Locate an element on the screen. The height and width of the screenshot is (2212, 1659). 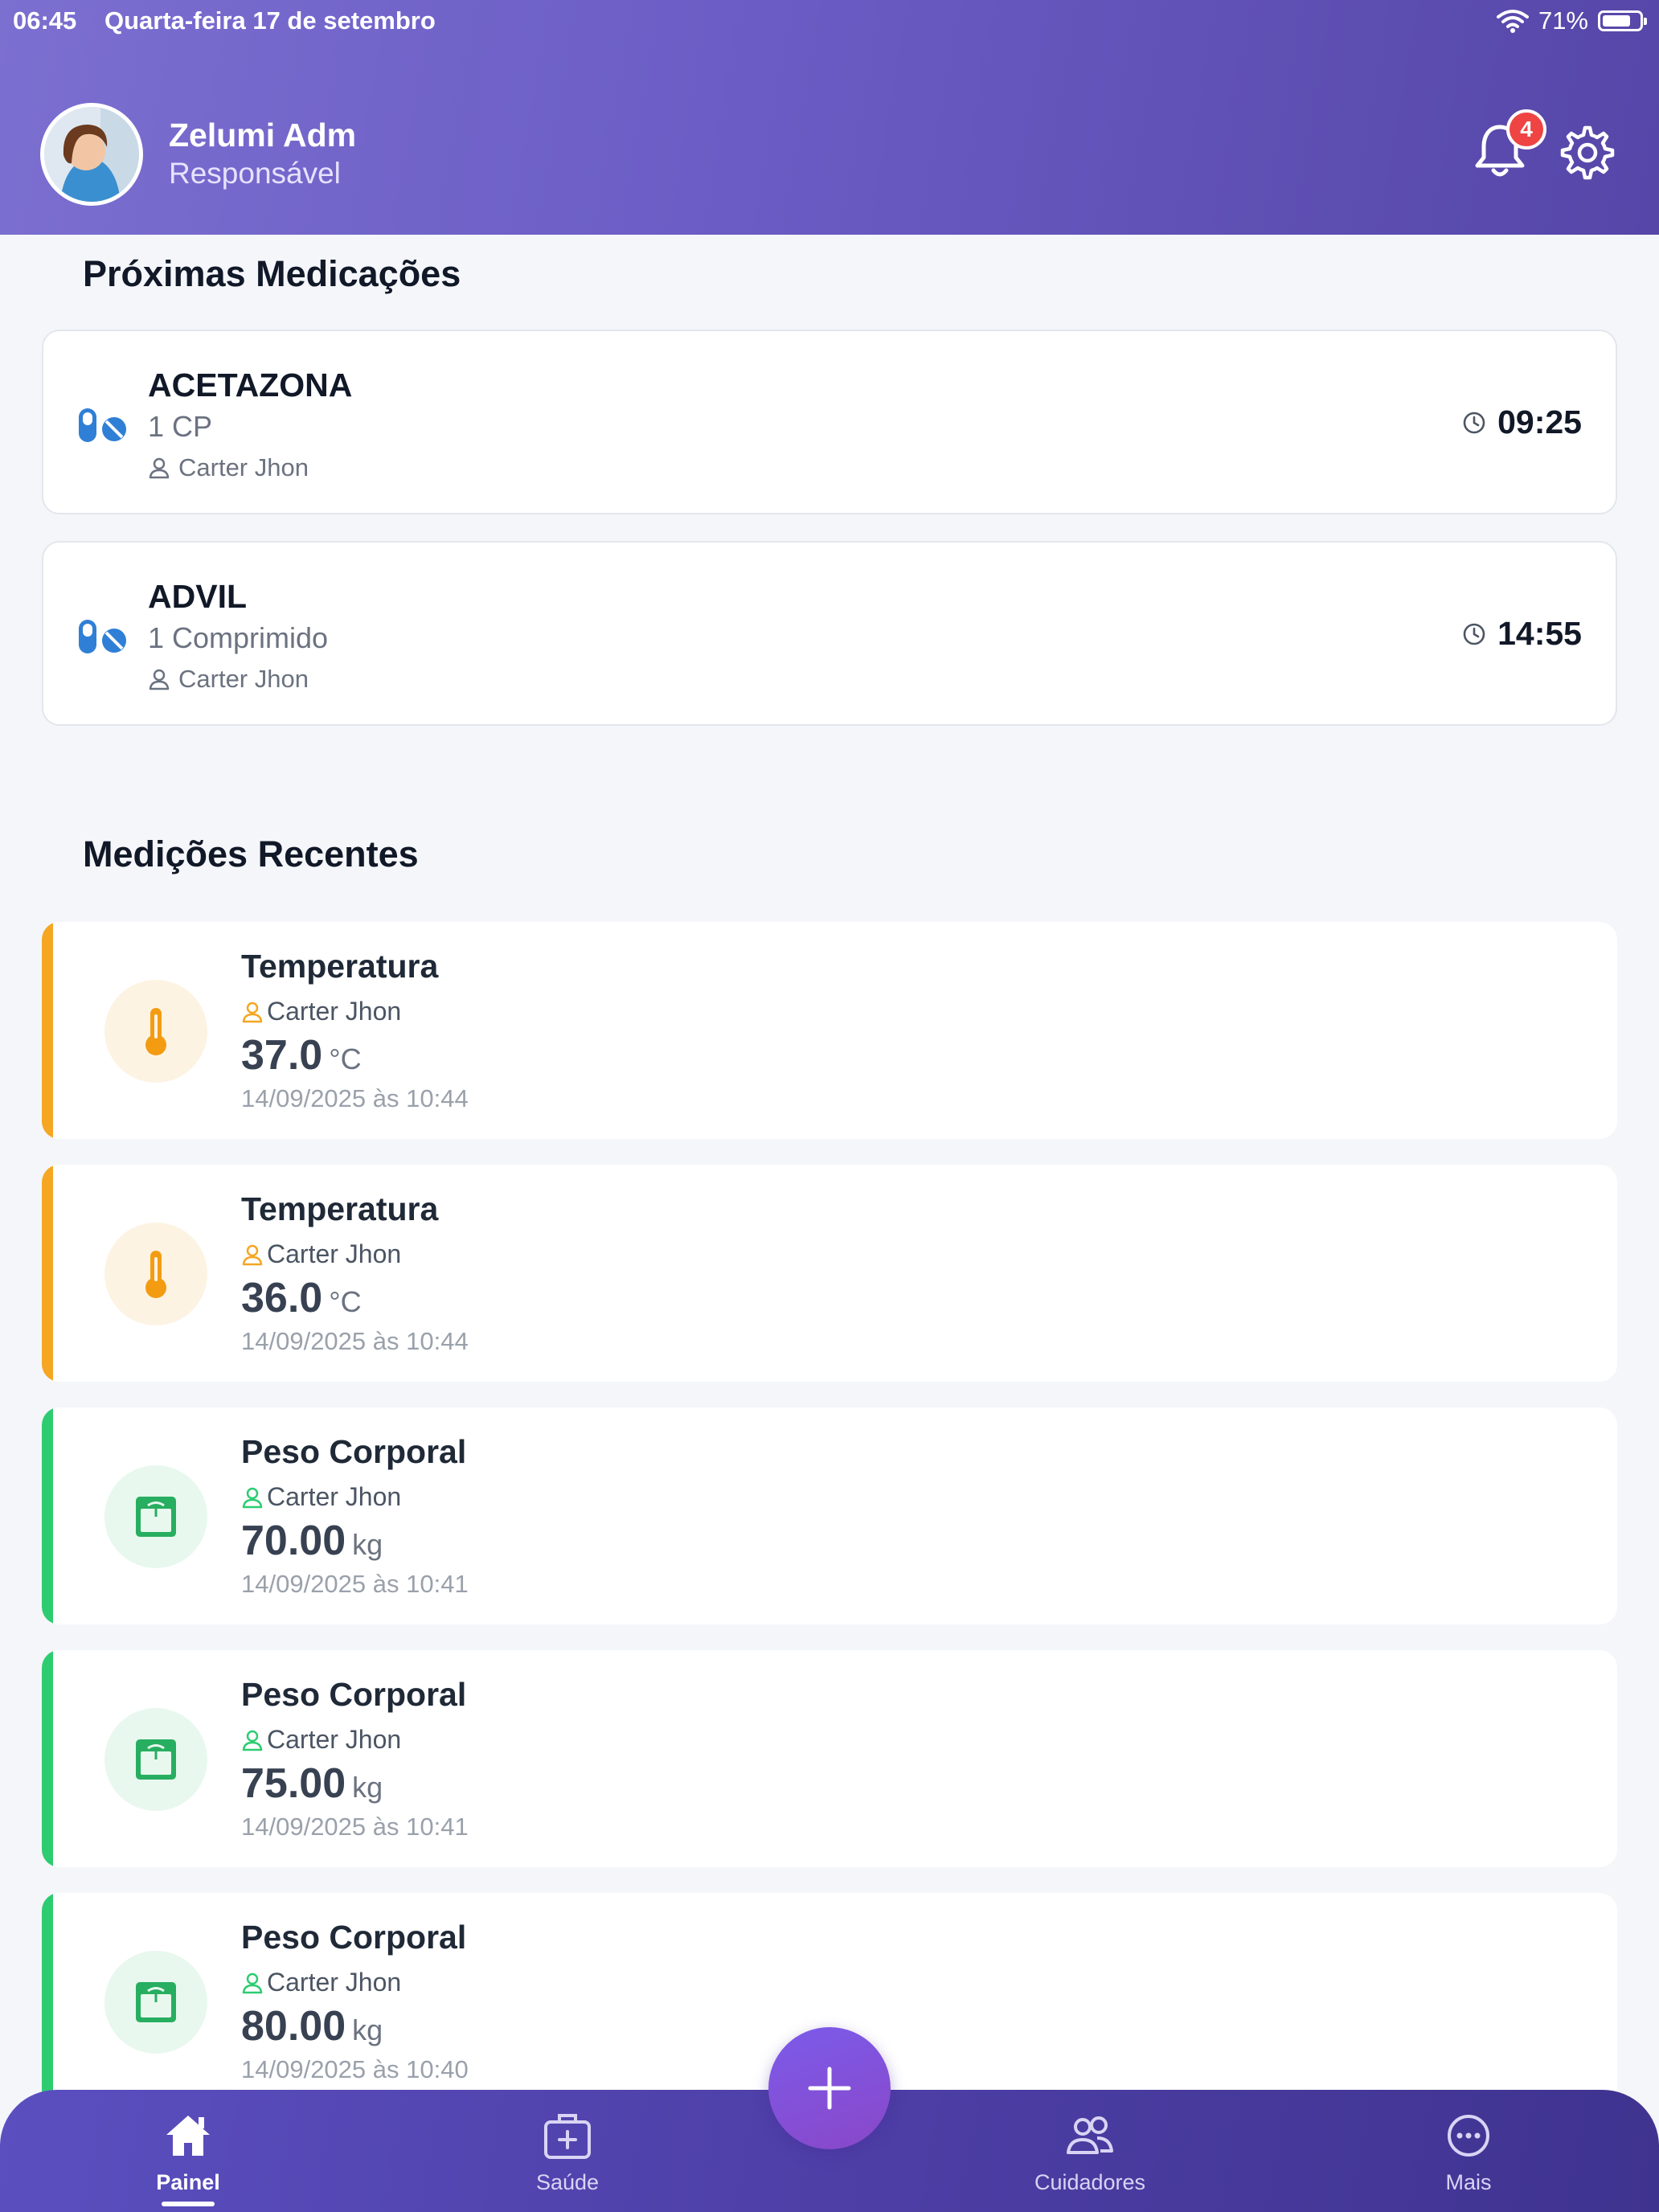
nav-label-cuidadores: Cuidadores is located at coordinates (1090, 2182).